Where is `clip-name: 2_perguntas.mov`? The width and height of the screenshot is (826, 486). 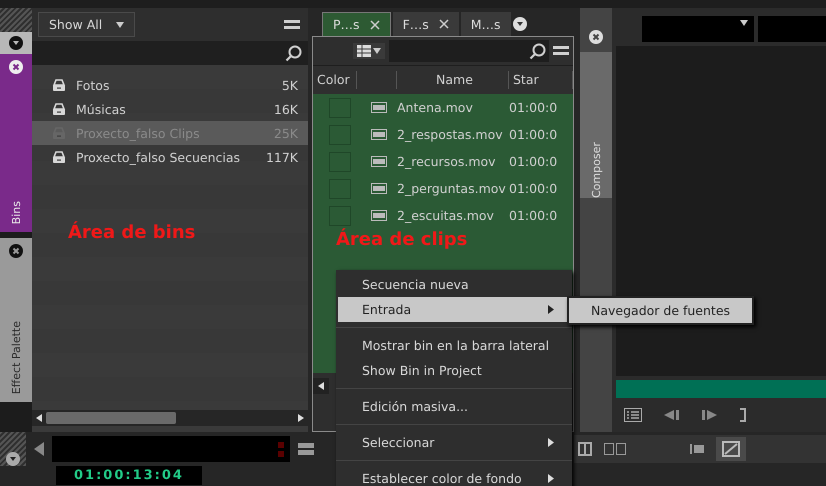
clip-name: 2_perguntas.mov is located at coordinates (453, 188).